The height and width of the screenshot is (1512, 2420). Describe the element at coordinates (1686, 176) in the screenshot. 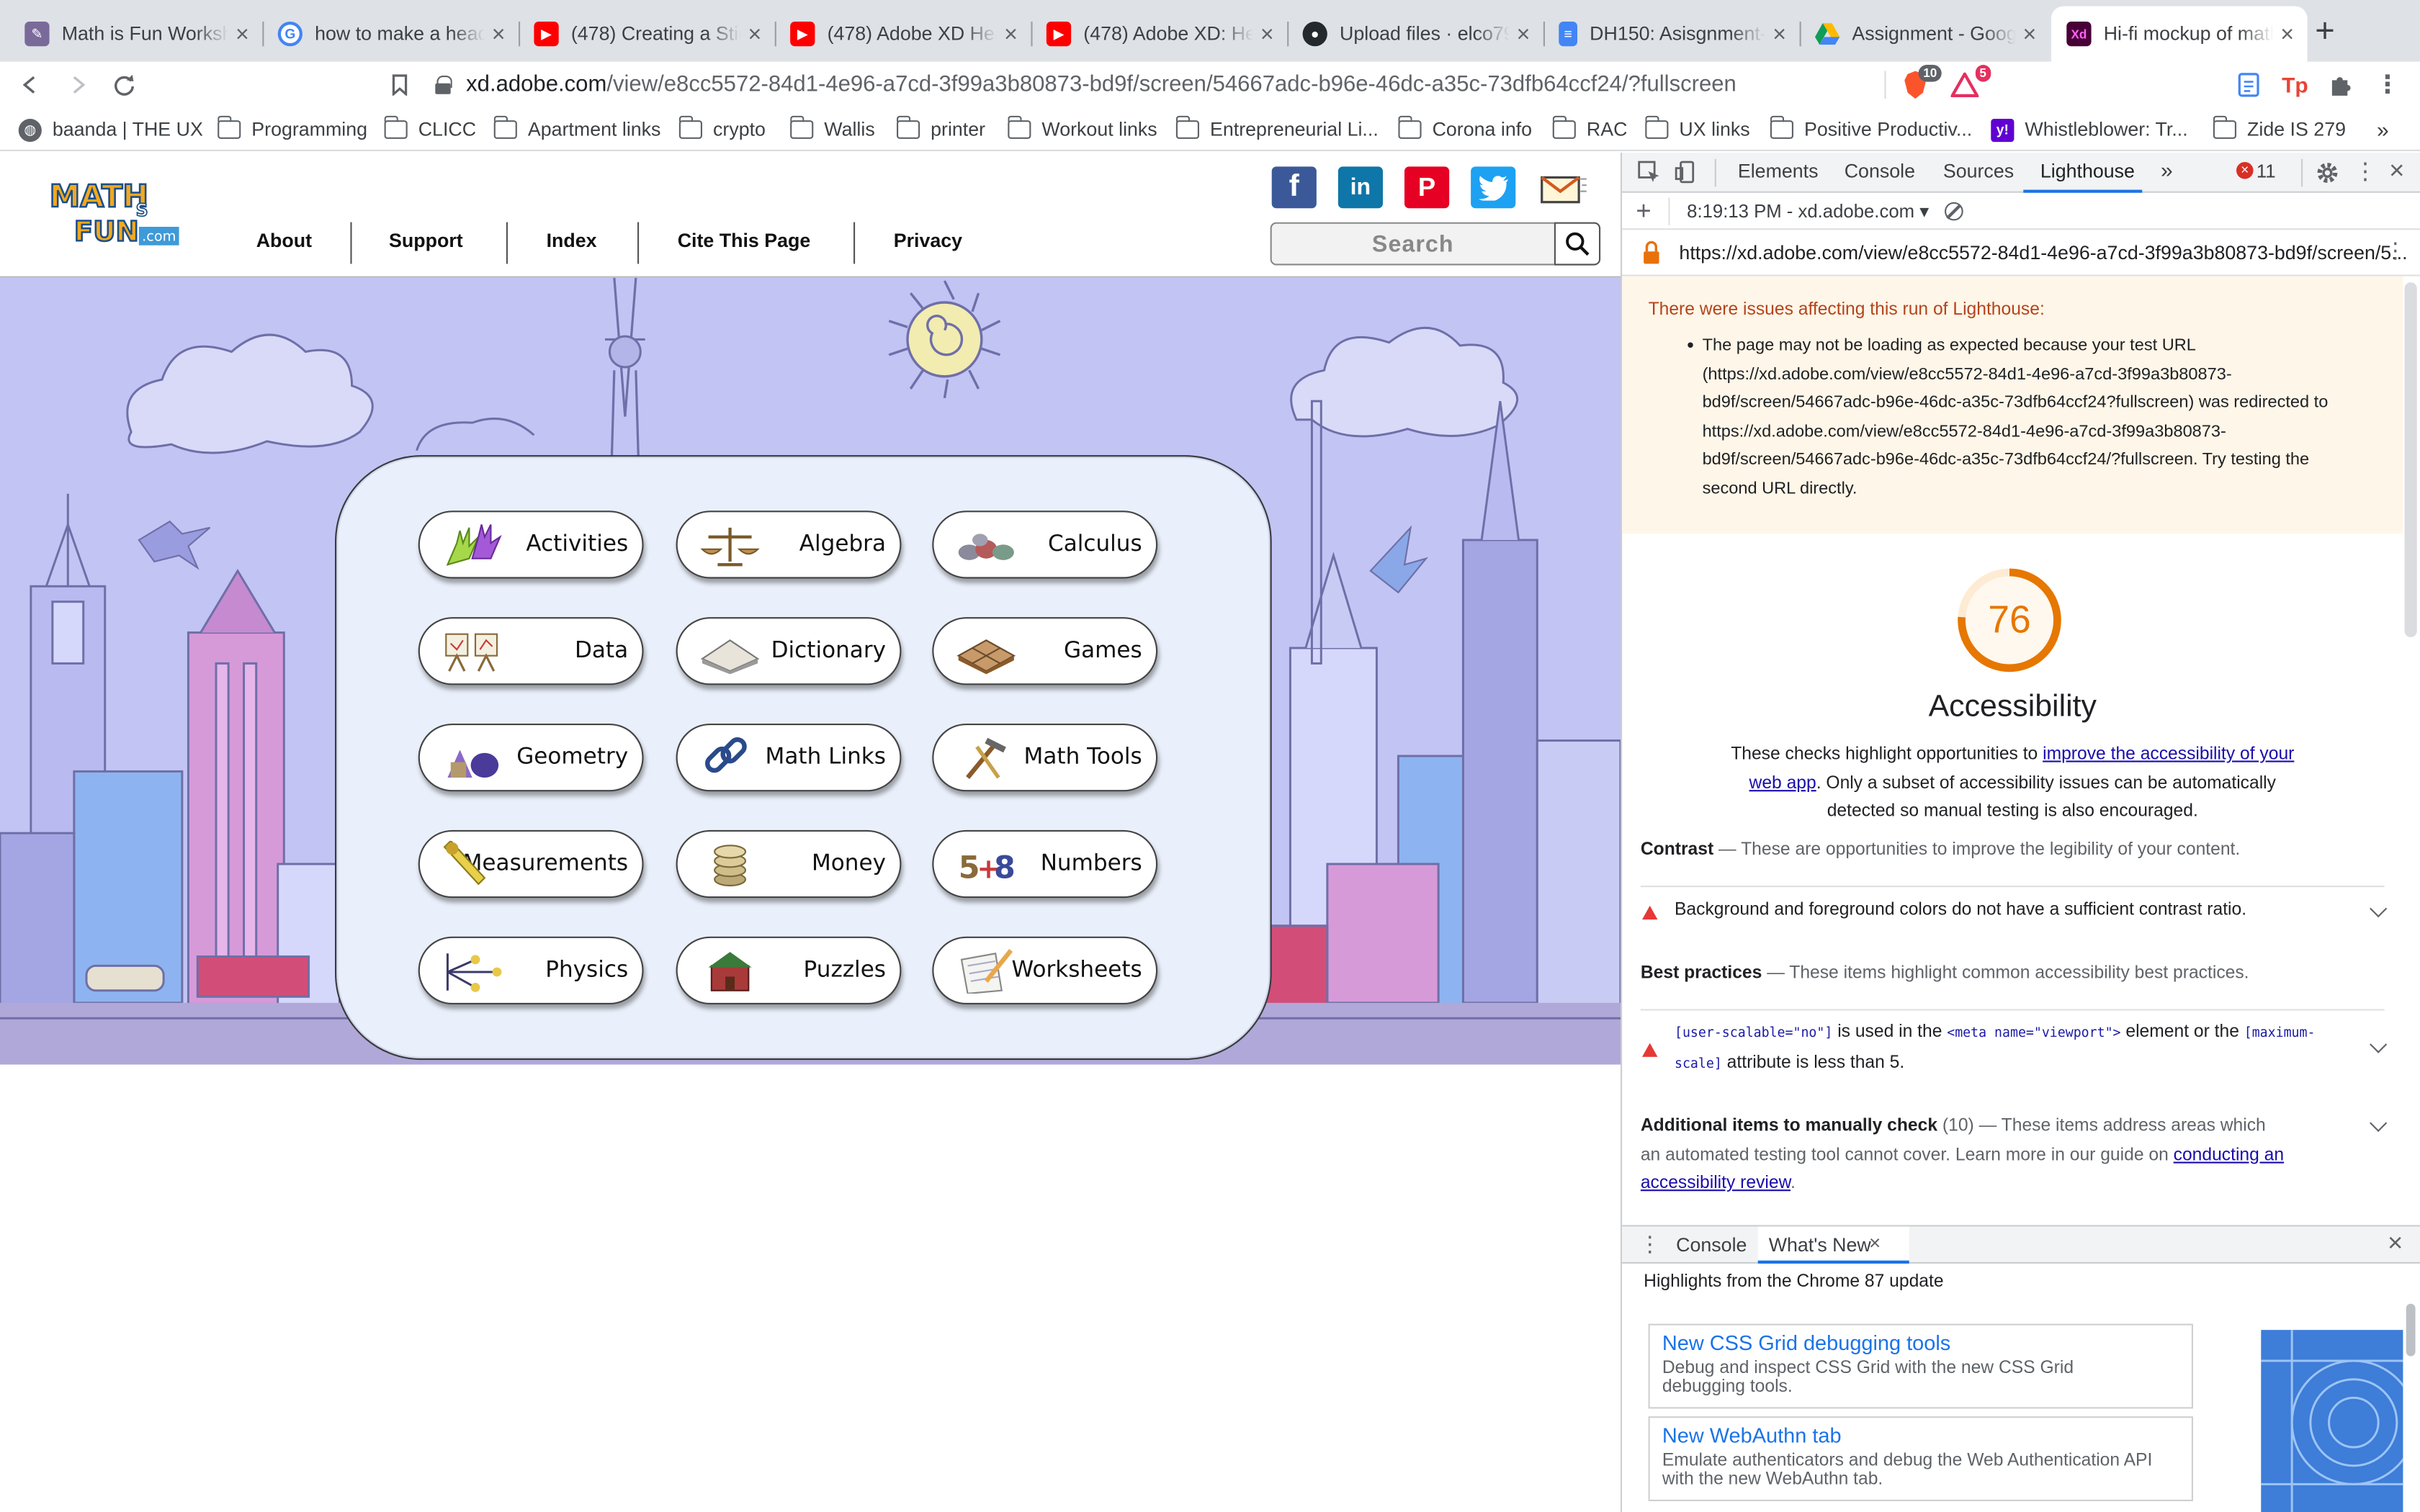

I see `device-toolbar-icon` at that location.